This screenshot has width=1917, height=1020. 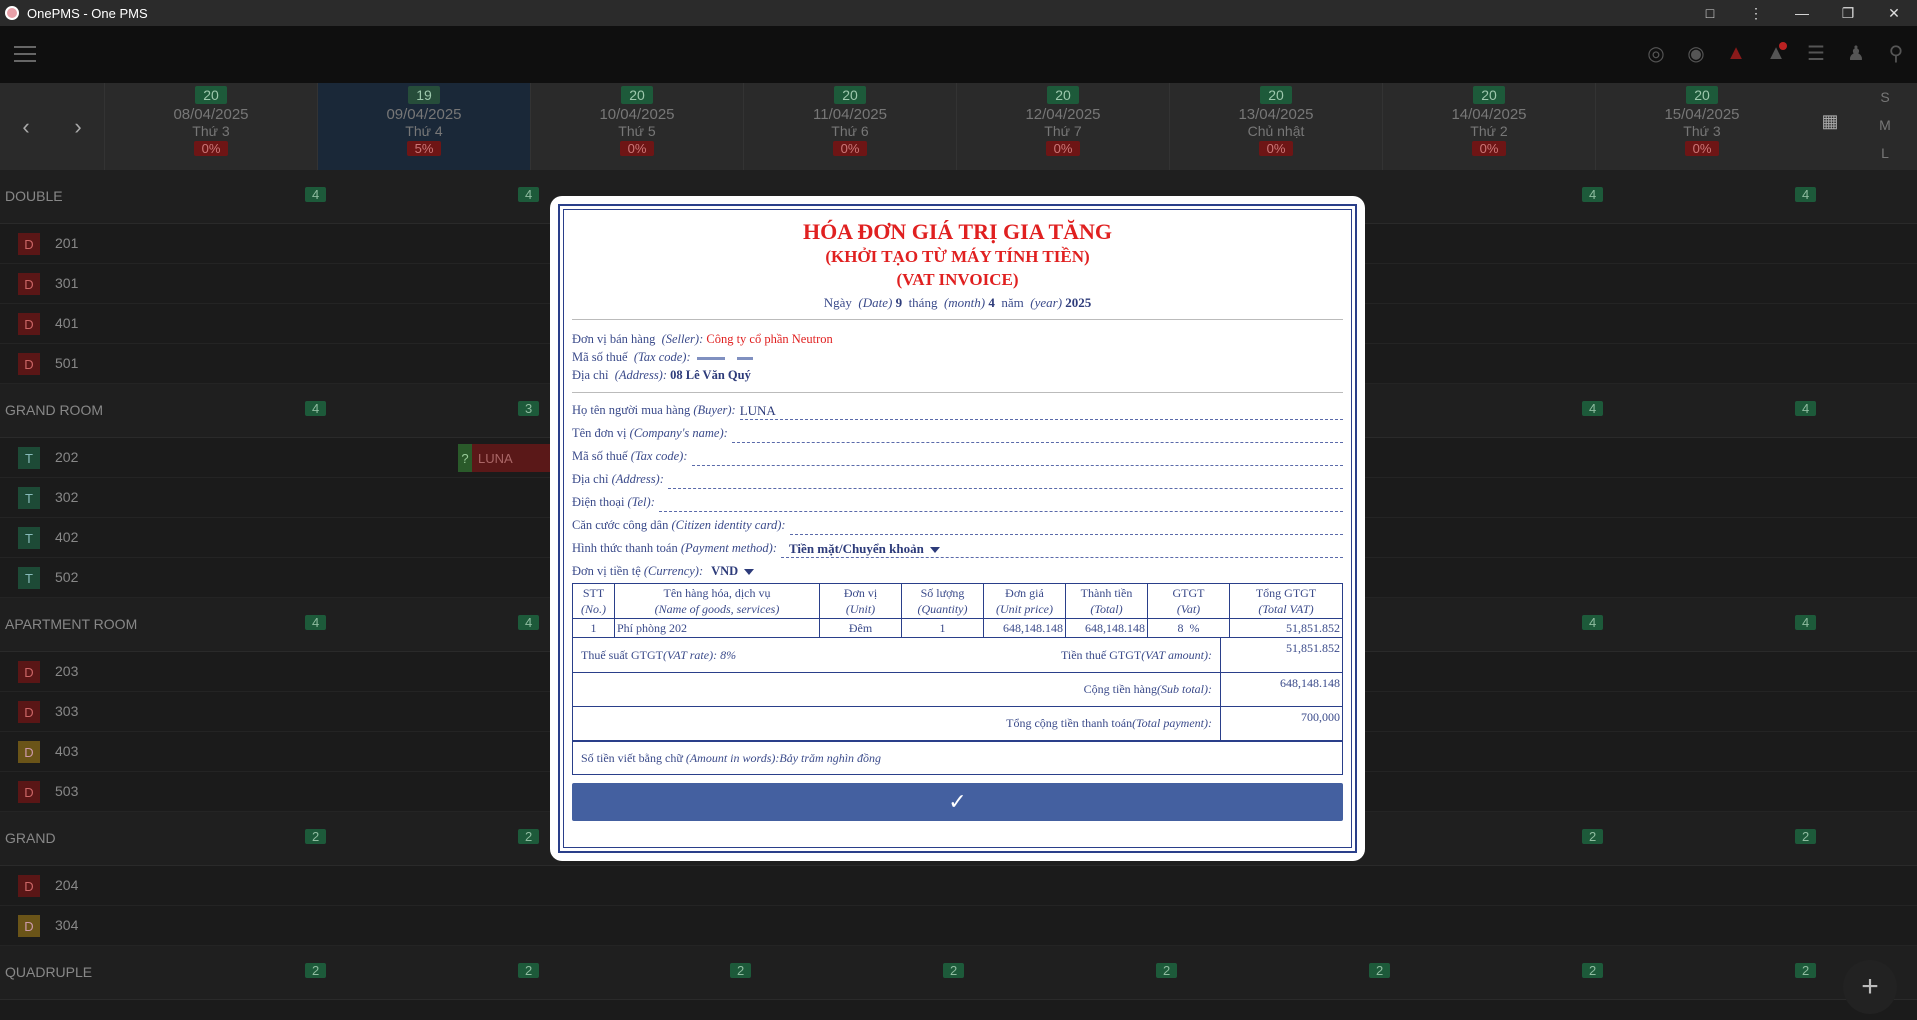 I want to click on menu-icon, so click(x=25, y=54).